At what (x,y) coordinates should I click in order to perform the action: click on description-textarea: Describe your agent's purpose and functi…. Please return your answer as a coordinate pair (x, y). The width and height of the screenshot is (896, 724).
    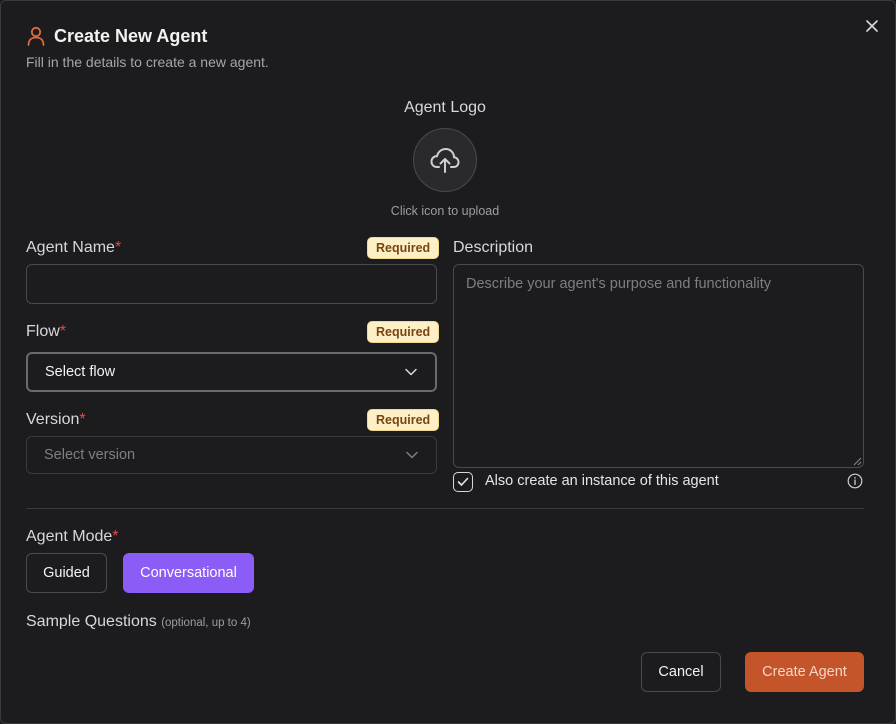
    Looking at the image, I should click on (658, 366).